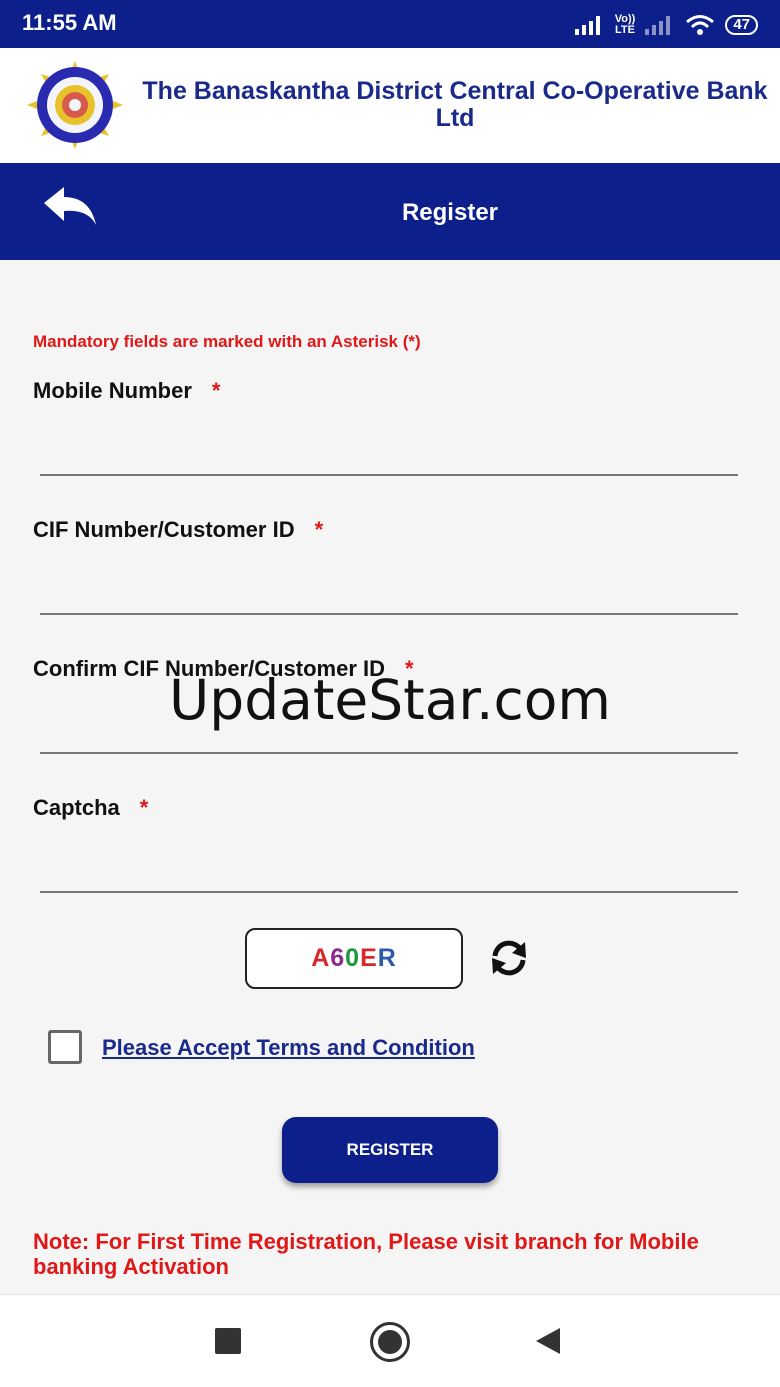 This screenshot has height=1387, width=780. I want to click on wifi-icon, so click(700, 25).